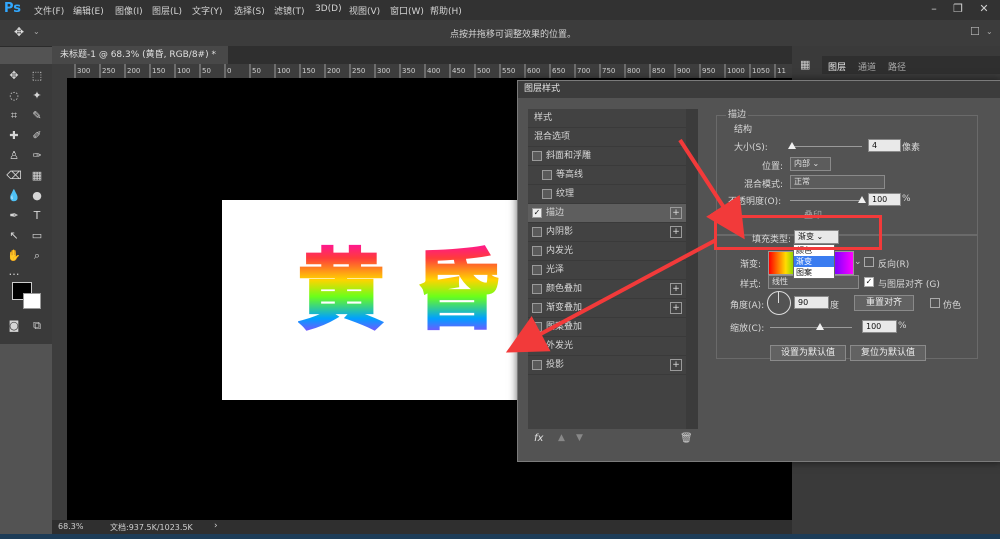  I want to click on position-select: 内部 ⌄, so click(810, 164).